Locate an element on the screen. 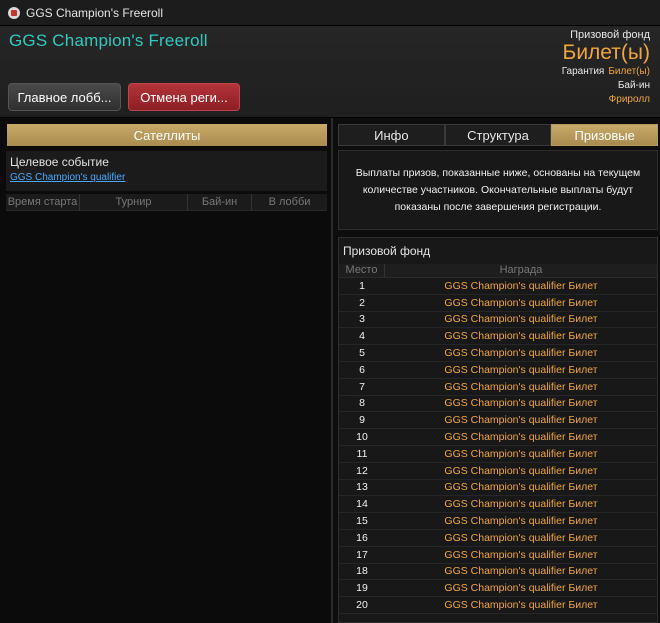 This screenshot has height=623, width=660. tab-structure: Структура is located at coordinates (498, 135).